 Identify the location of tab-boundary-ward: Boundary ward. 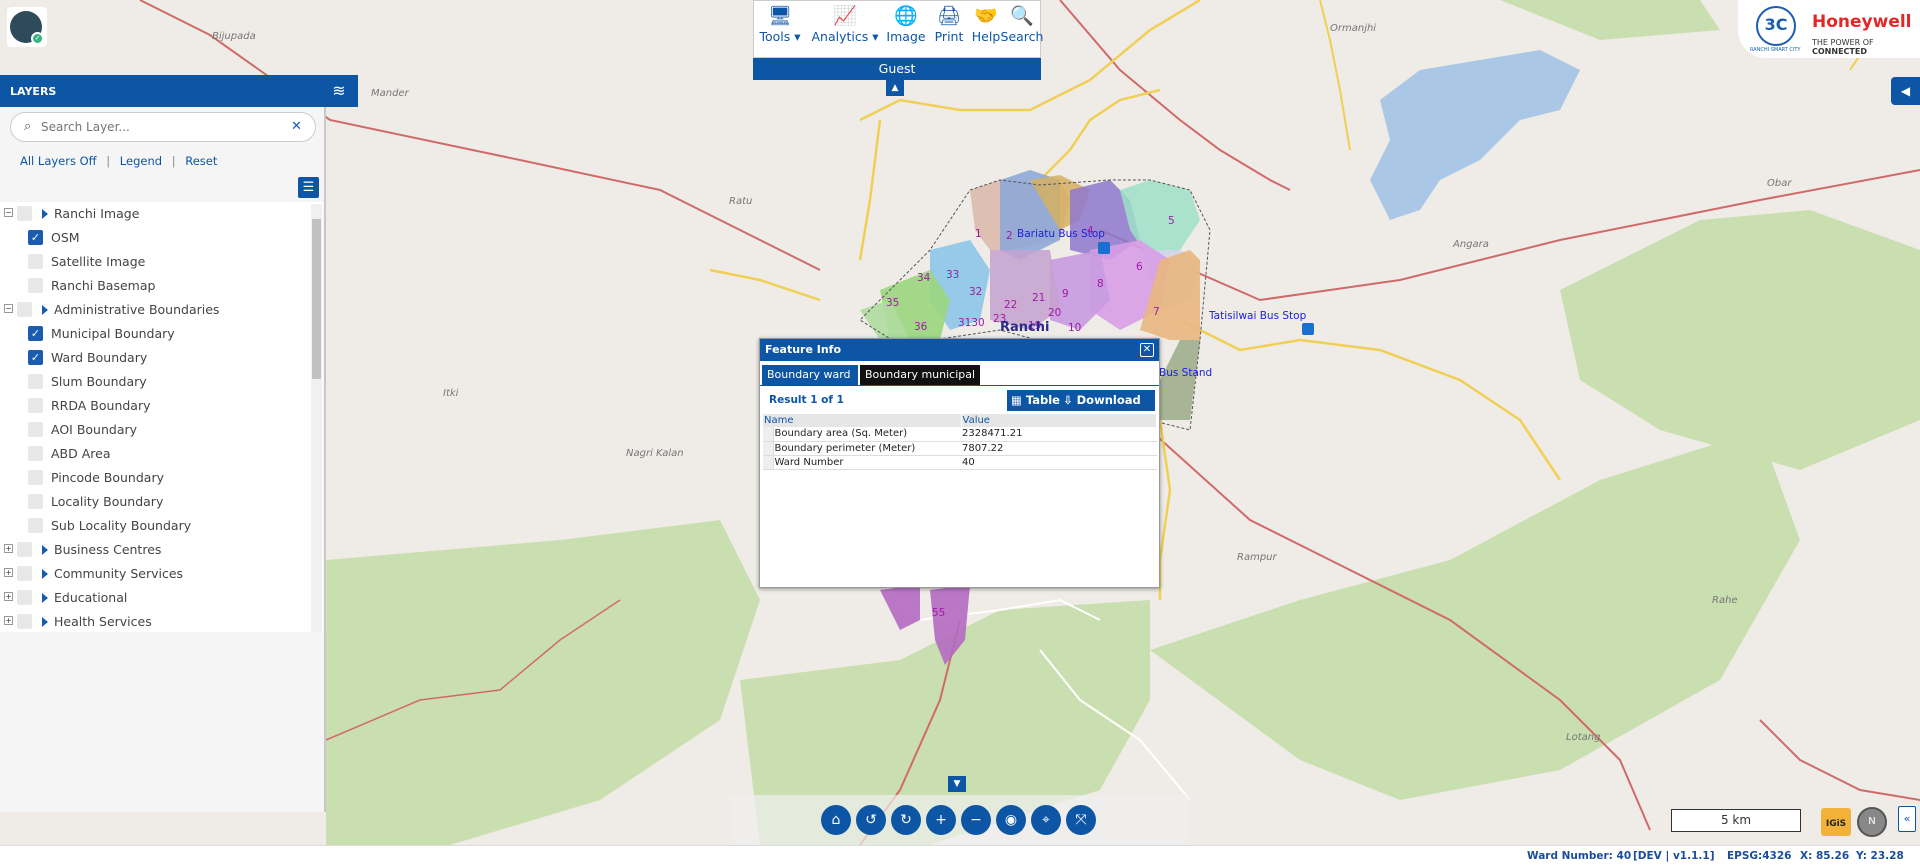
(810, 375).